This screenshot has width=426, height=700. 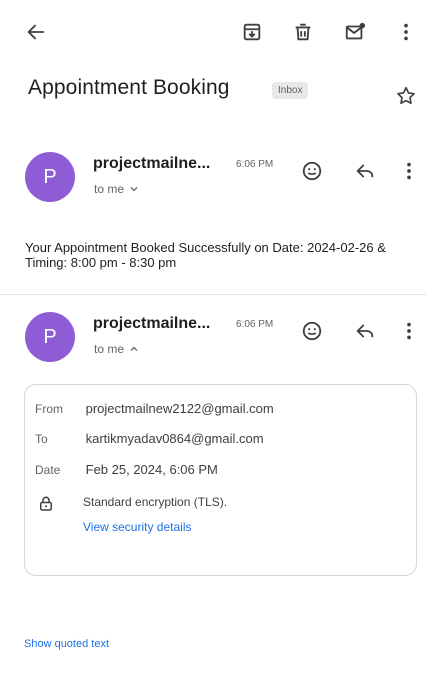 I want to click on detail-date-value: Feb 25, 2024, 6:06 PM, so click(x=151, y=469).